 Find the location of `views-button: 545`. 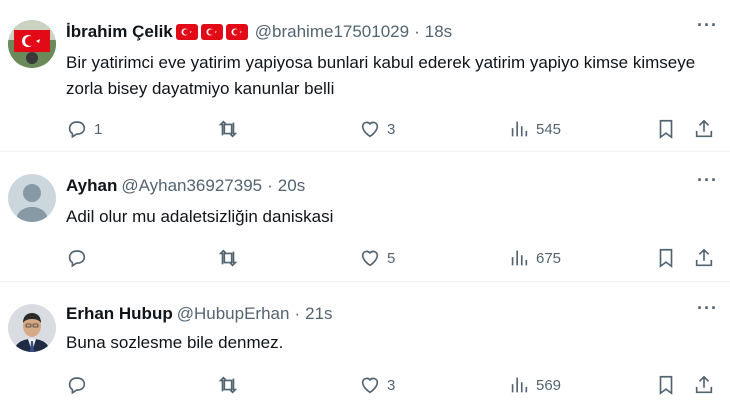

views-button: 545 is located at coordinates (534, 129).